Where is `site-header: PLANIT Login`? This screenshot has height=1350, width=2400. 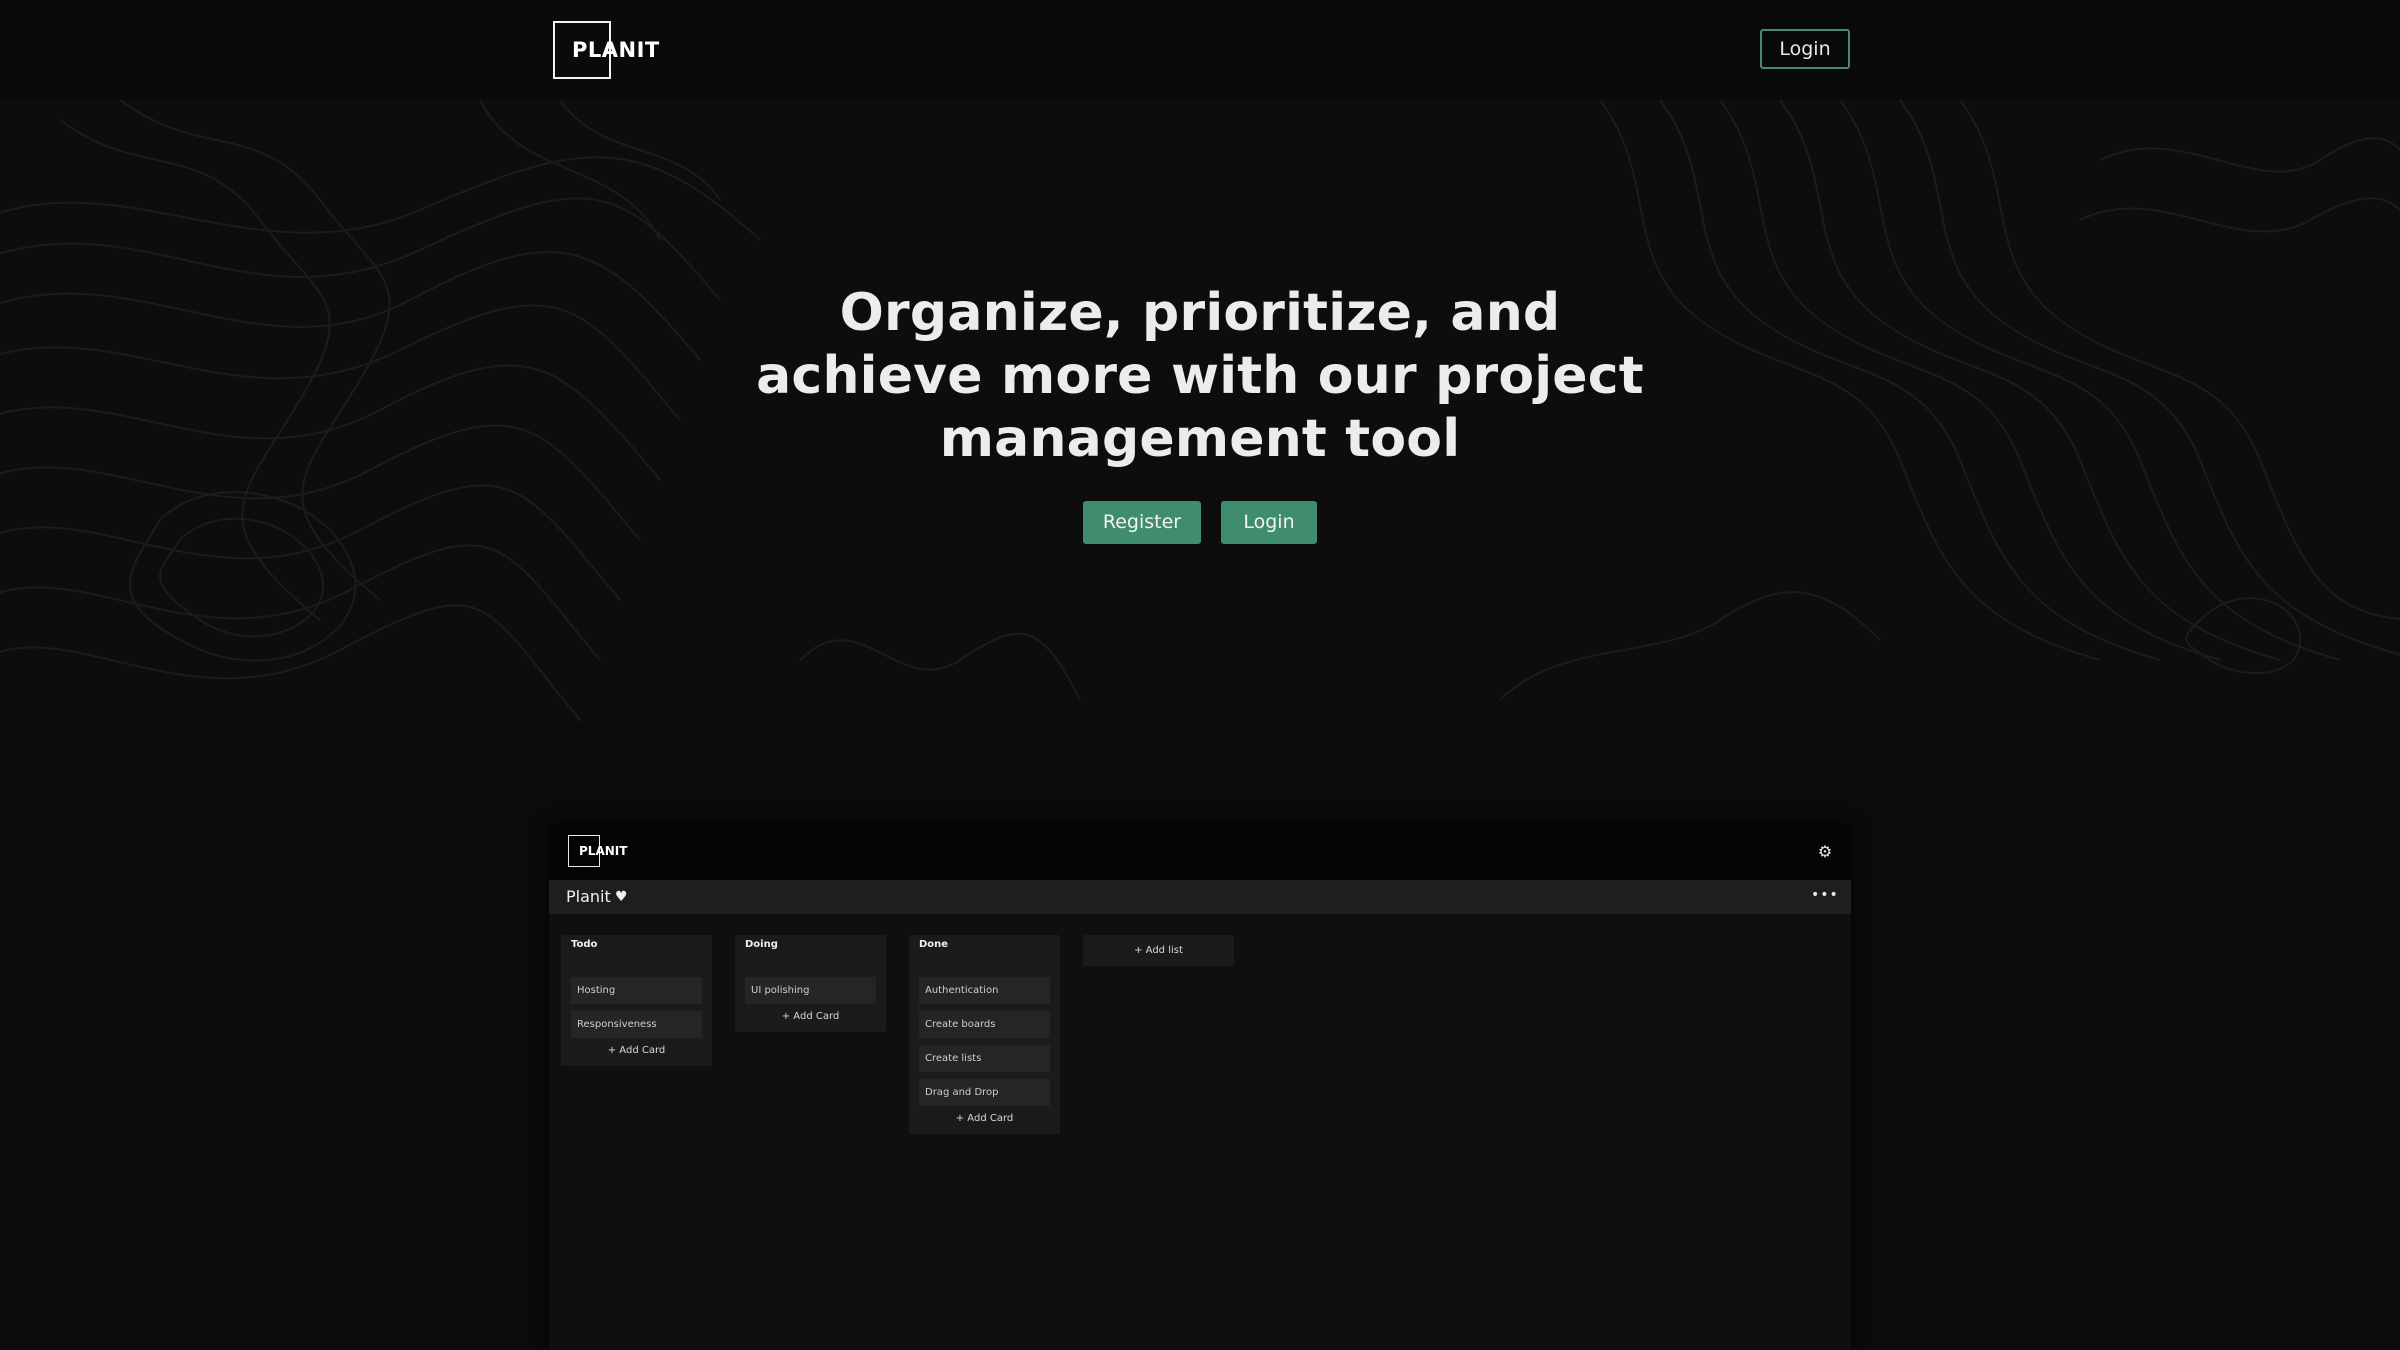 site-header: PLANIT Login is located at coordinates (1200, 50).